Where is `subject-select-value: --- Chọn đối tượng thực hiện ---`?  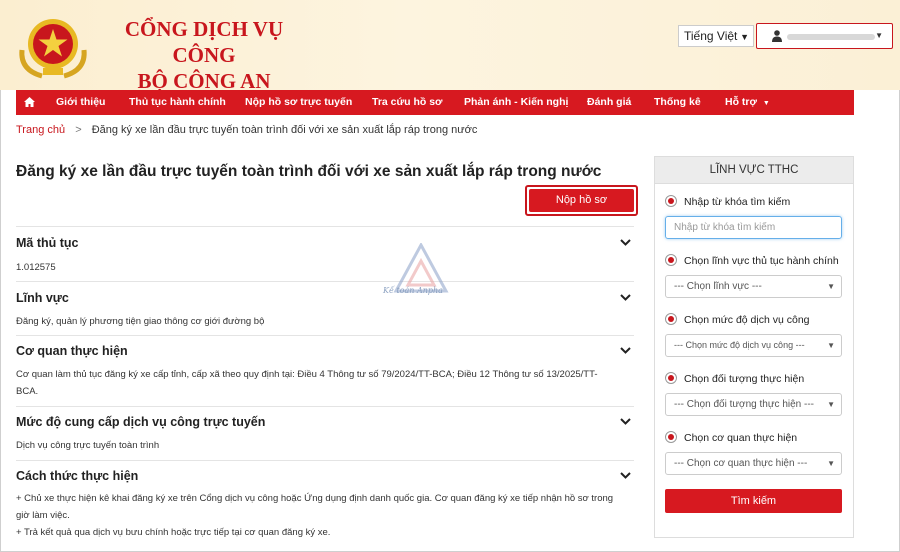
subject-select-value: --- Chọn đối tượng thực hiện --- is located at coordinates (744, 404).